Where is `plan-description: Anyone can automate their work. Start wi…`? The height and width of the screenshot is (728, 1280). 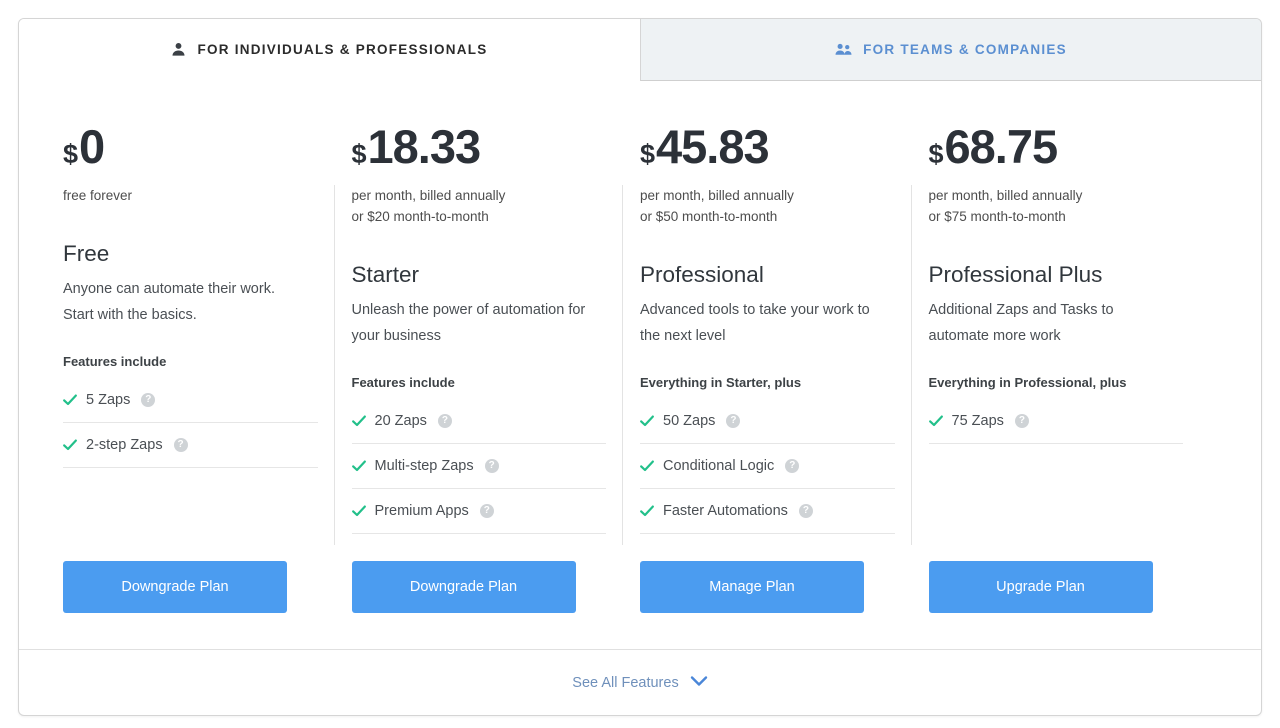 plan-description: Anyone can automate their work. Start wi… is located at coordinates (169, 301).